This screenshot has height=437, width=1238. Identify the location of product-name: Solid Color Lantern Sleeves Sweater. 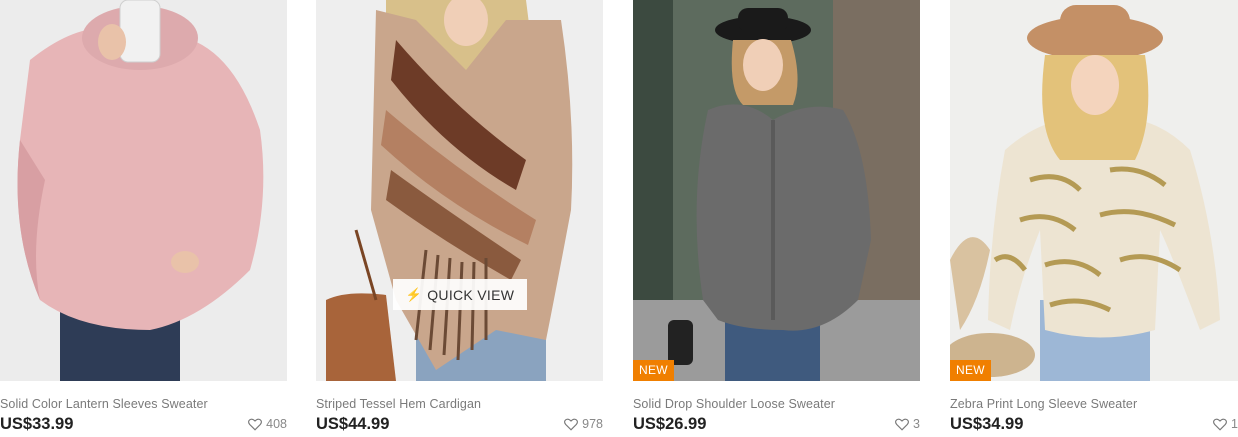
(104, 404).